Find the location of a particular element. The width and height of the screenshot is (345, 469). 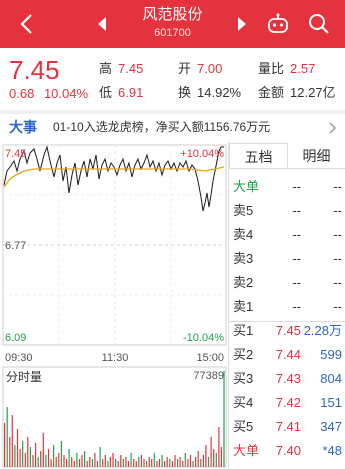

book-row-label: 卖3 is located at coordinates (243, 258).